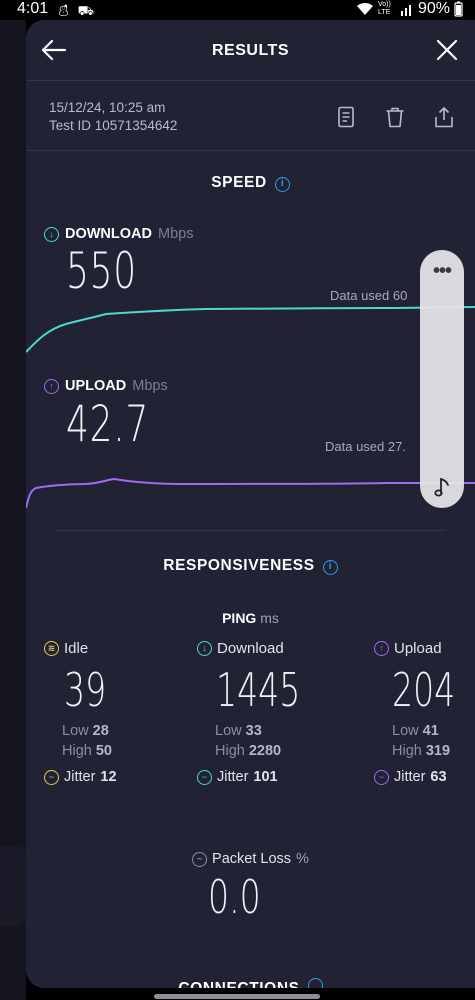 The height and width of the screenshot is (1000, 475). I want to click on upload-unit: Mbps, so click(150, 386).